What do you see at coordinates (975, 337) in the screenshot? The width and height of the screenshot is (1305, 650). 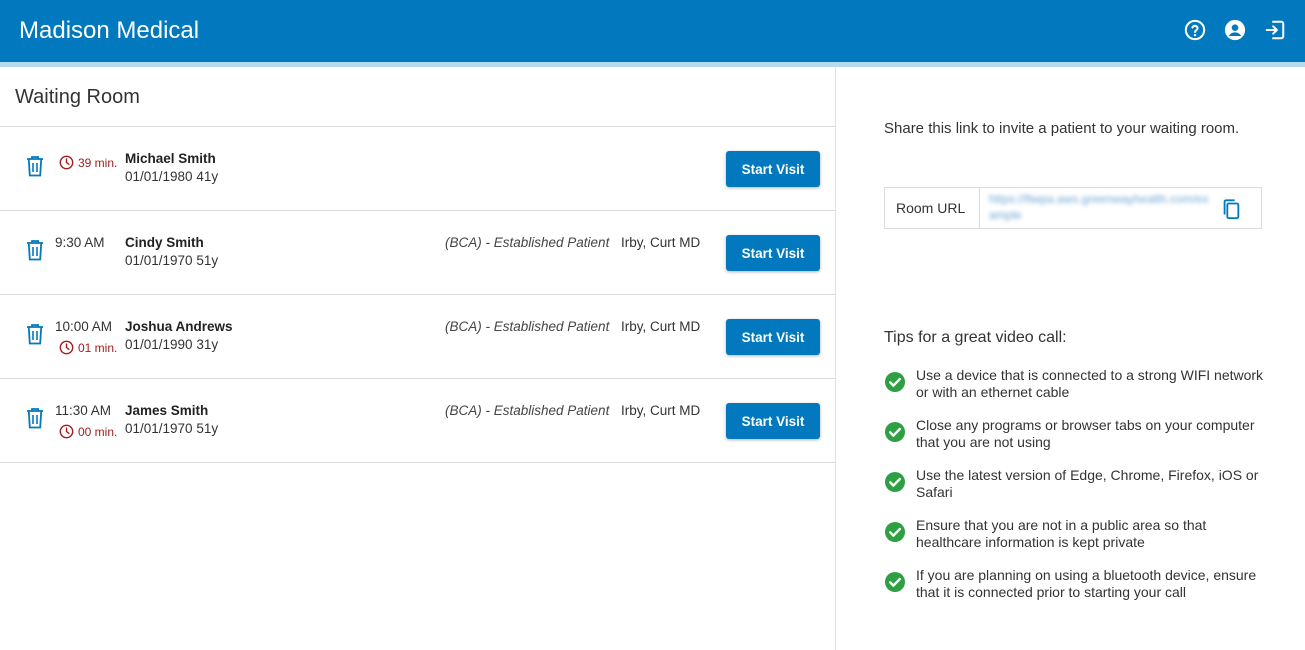 I see `tips-title: Tips for a great video call:` at bounding box center [975, 337].